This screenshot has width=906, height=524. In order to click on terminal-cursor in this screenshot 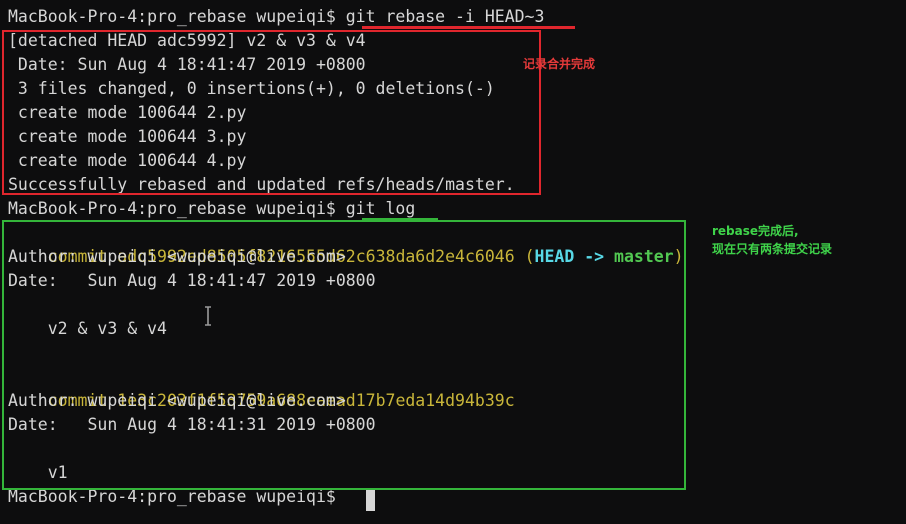, I will do `click(370, 500)`.